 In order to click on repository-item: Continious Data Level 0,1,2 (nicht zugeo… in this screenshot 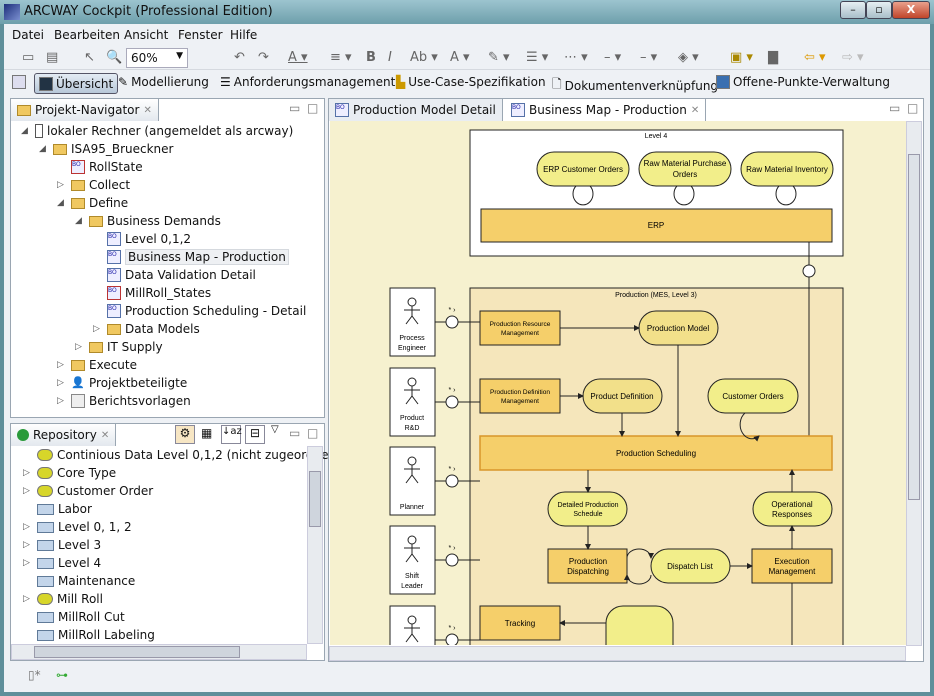, I will do `click(180, 455)`.